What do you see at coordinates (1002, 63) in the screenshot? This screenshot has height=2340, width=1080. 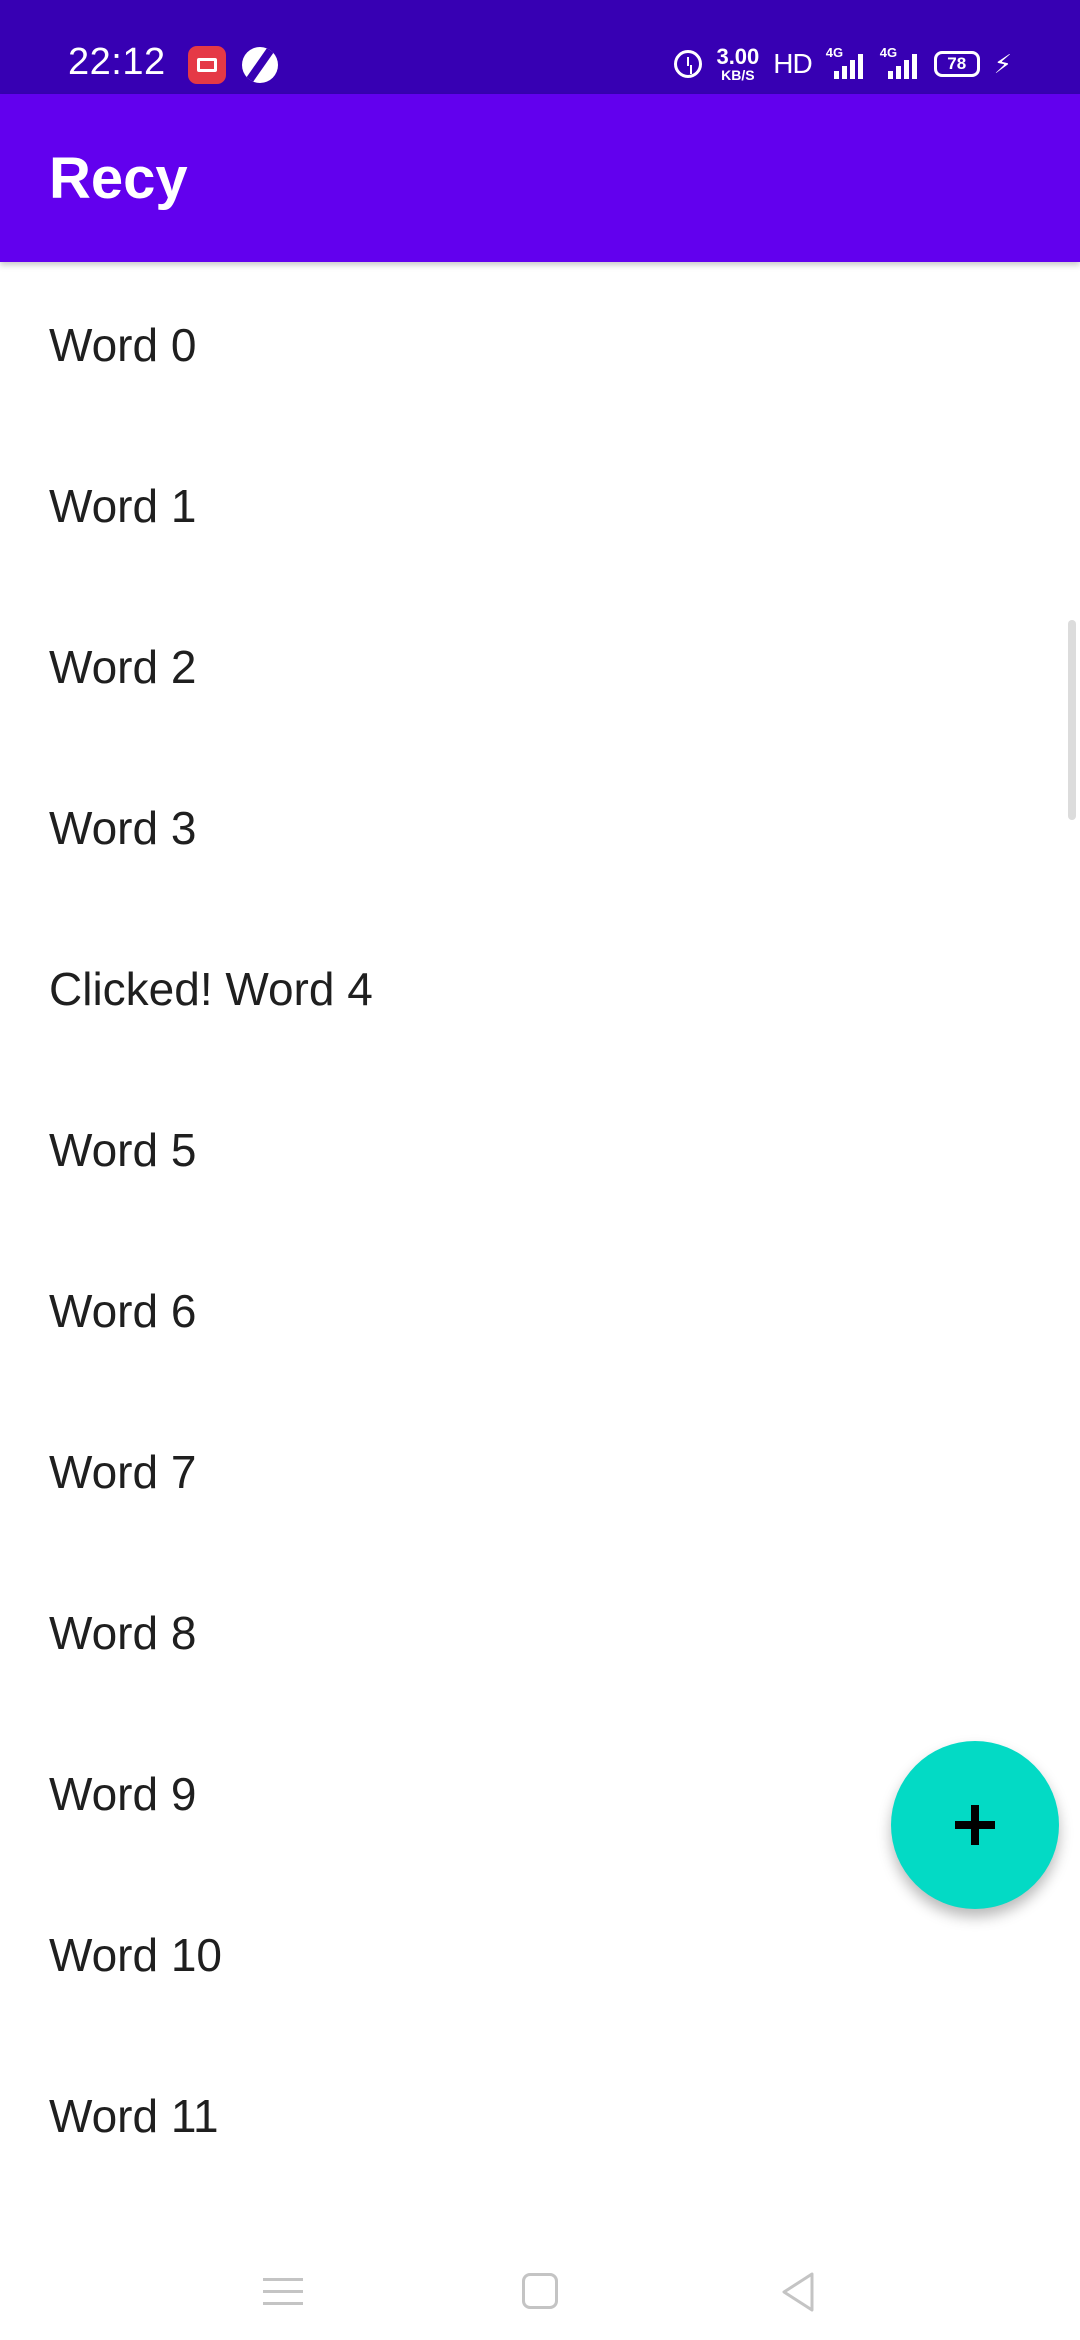 I see `charging-bolt-icon: ⚡︎` at bounding box center [1002, 63].